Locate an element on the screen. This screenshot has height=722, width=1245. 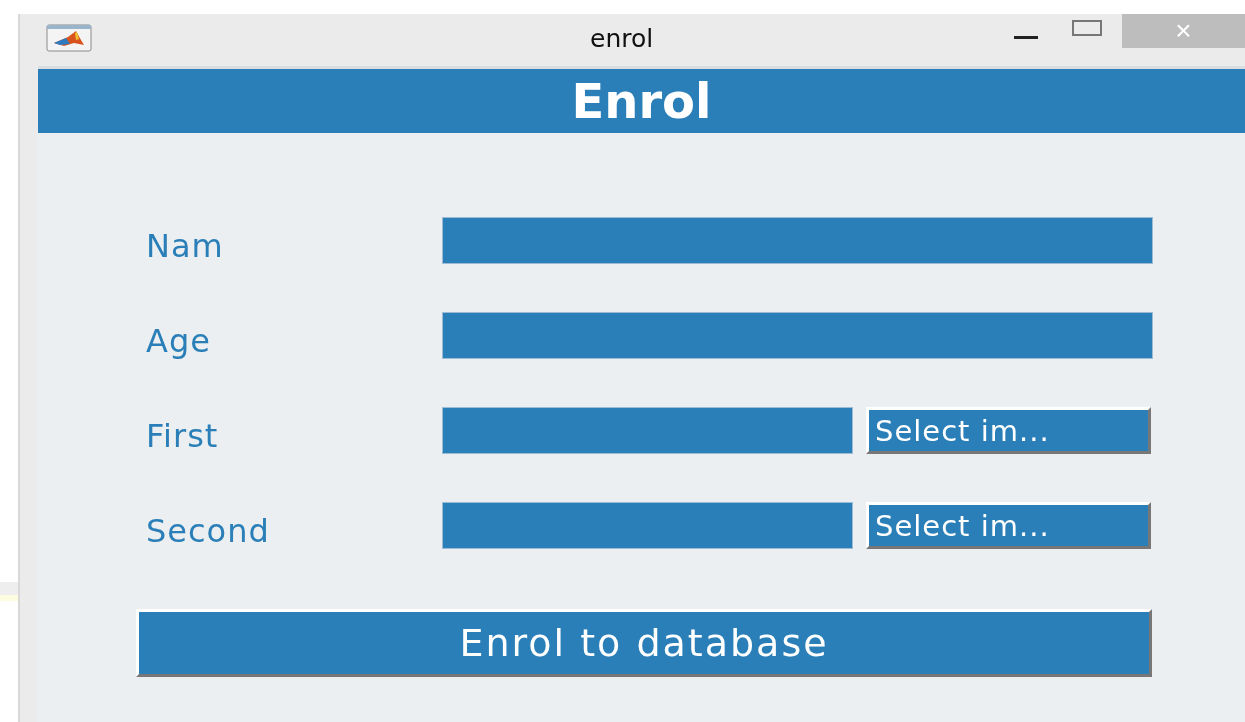
app-icon is located at coordinates (69, 38).